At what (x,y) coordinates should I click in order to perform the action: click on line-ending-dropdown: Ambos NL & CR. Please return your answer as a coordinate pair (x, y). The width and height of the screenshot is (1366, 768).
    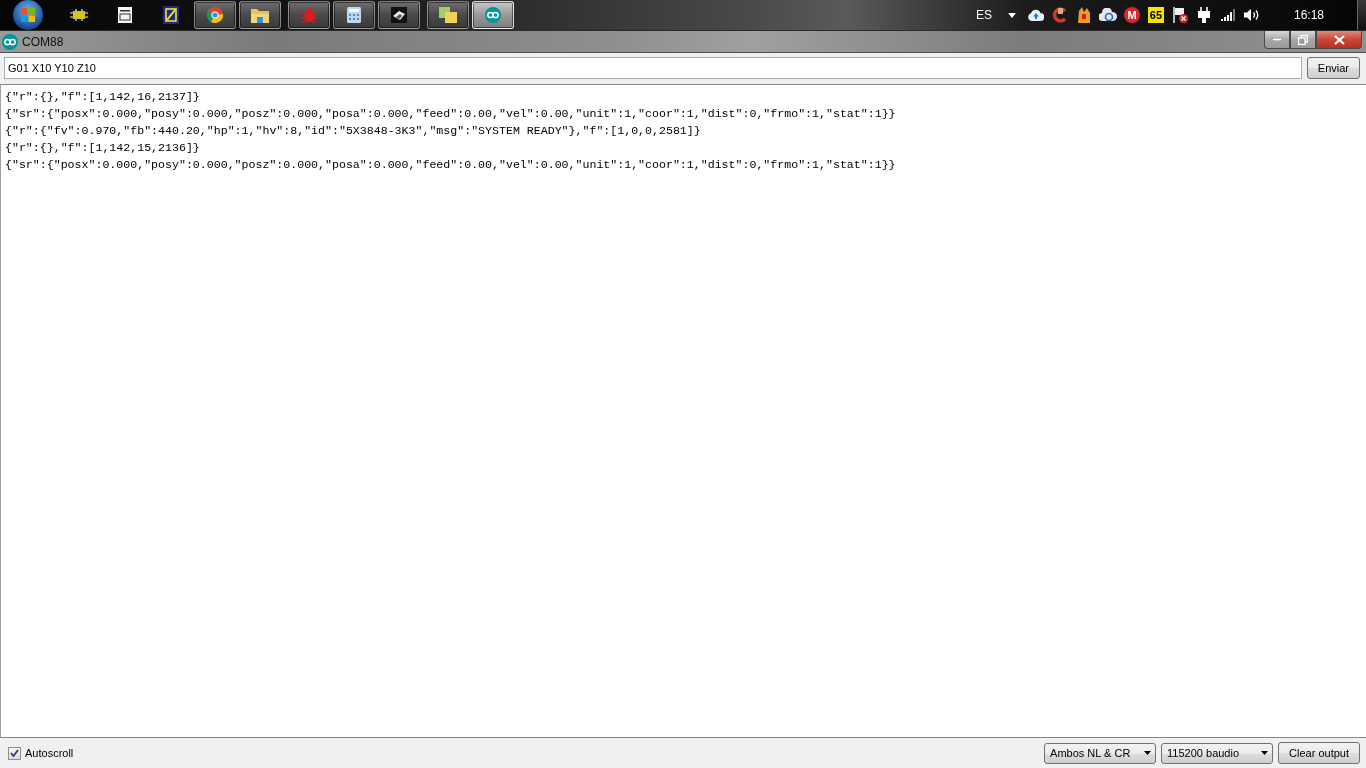
    Looking at the image, I should click on (1100, 753).